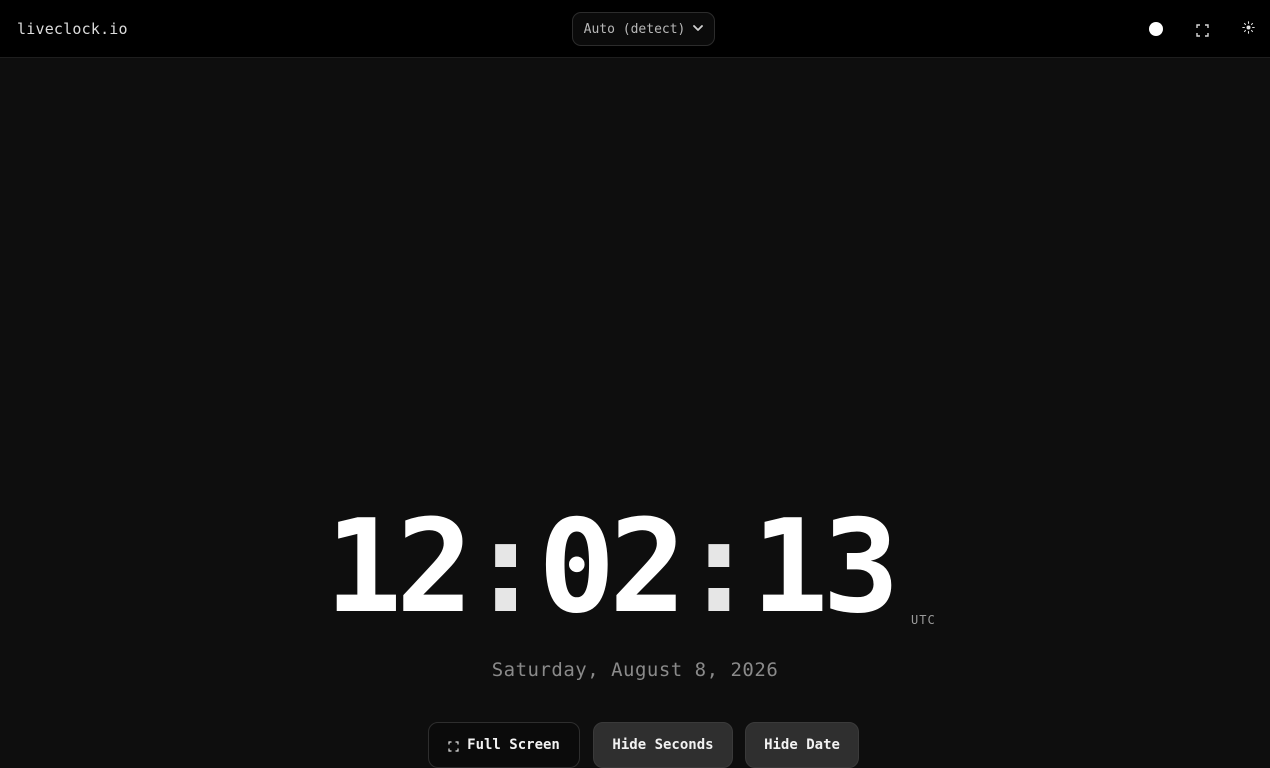 This screenshot has height=768, width=1270. I want to click on timezone-select: Auto (detect), so click(643, 29).